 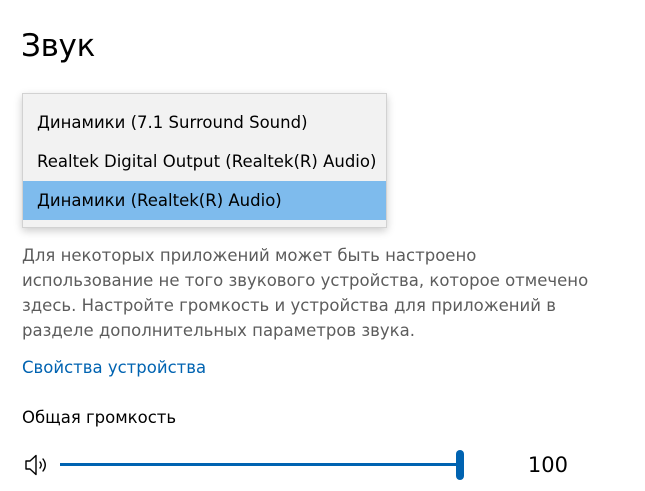 I want to click on slider-fill, so click(x=260, y=464).